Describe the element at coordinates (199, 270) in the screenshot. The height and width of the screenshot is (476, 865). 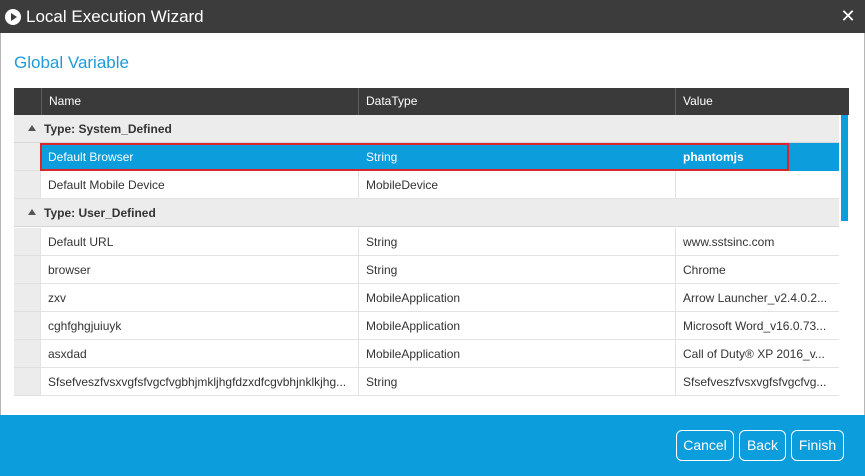
I see `cell-name: browser` at that location.